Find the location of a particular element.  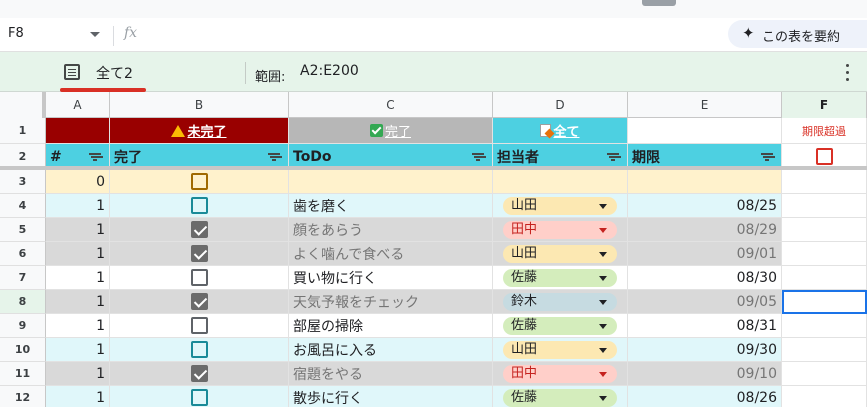

row-header: 12 is located at coordinates (23, 396).